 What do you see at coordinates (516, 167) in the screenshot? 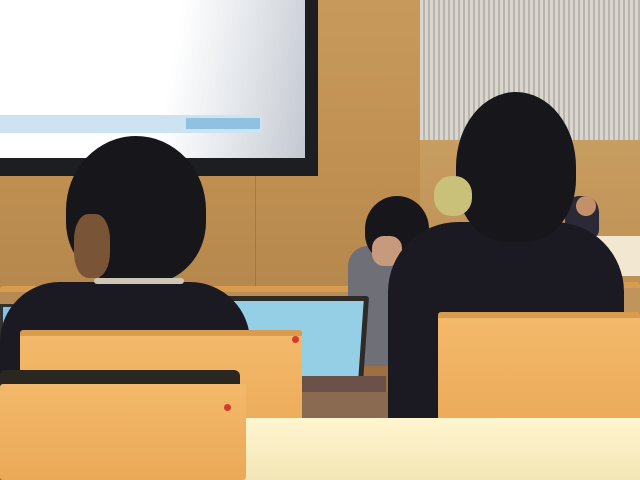
I see `person-right-head` at bounding box center [516, 167].